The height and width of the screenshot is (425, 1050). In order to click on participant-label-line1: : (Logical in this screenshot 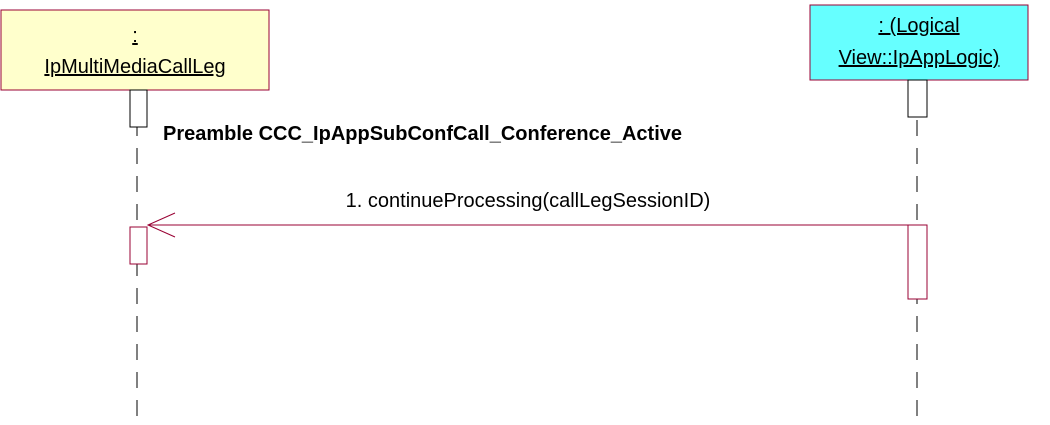, I will do `click(918, 26)`.